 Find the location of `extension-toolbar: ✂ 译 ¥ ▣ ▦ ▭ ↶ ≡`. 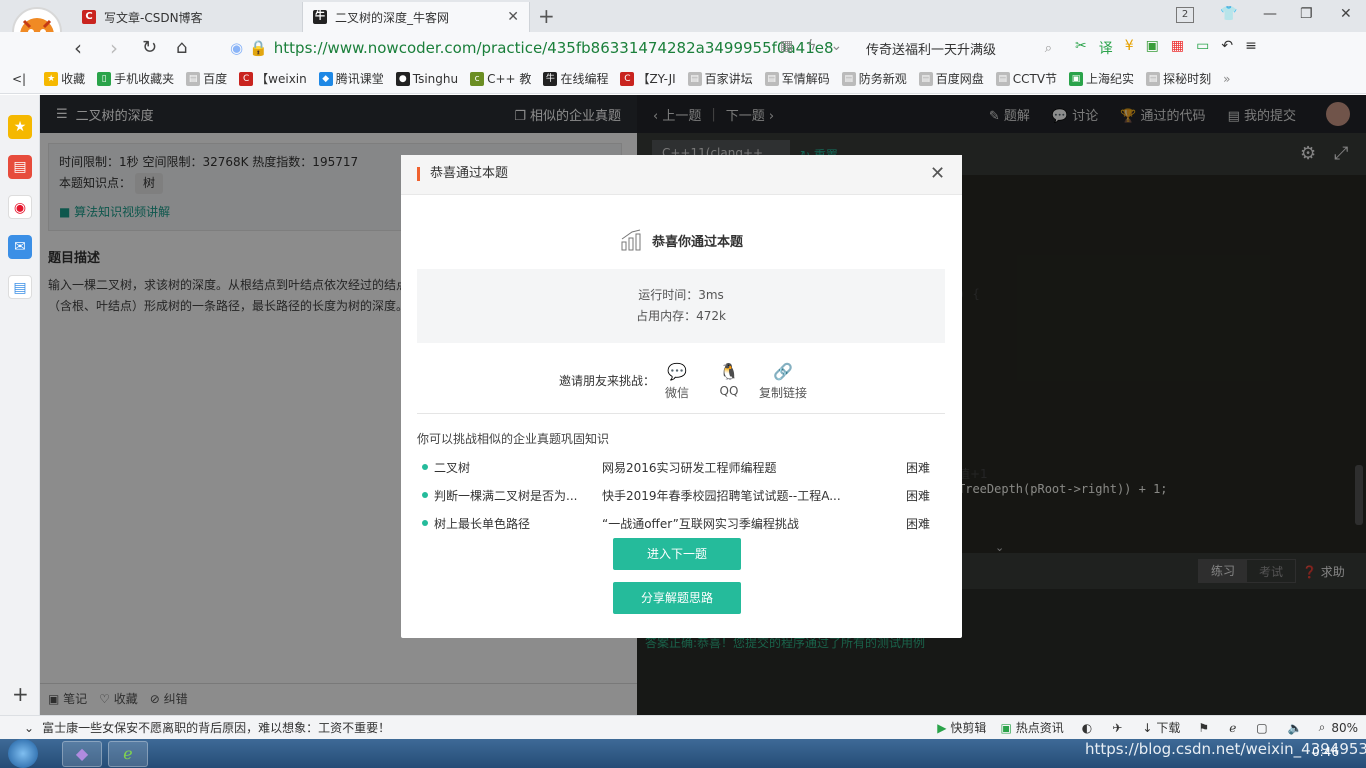

extension-toolbar: ✂ 译 ¥ ▣ ▦ ▭ ↶ ≡ is located at coordinates (1166, 48).